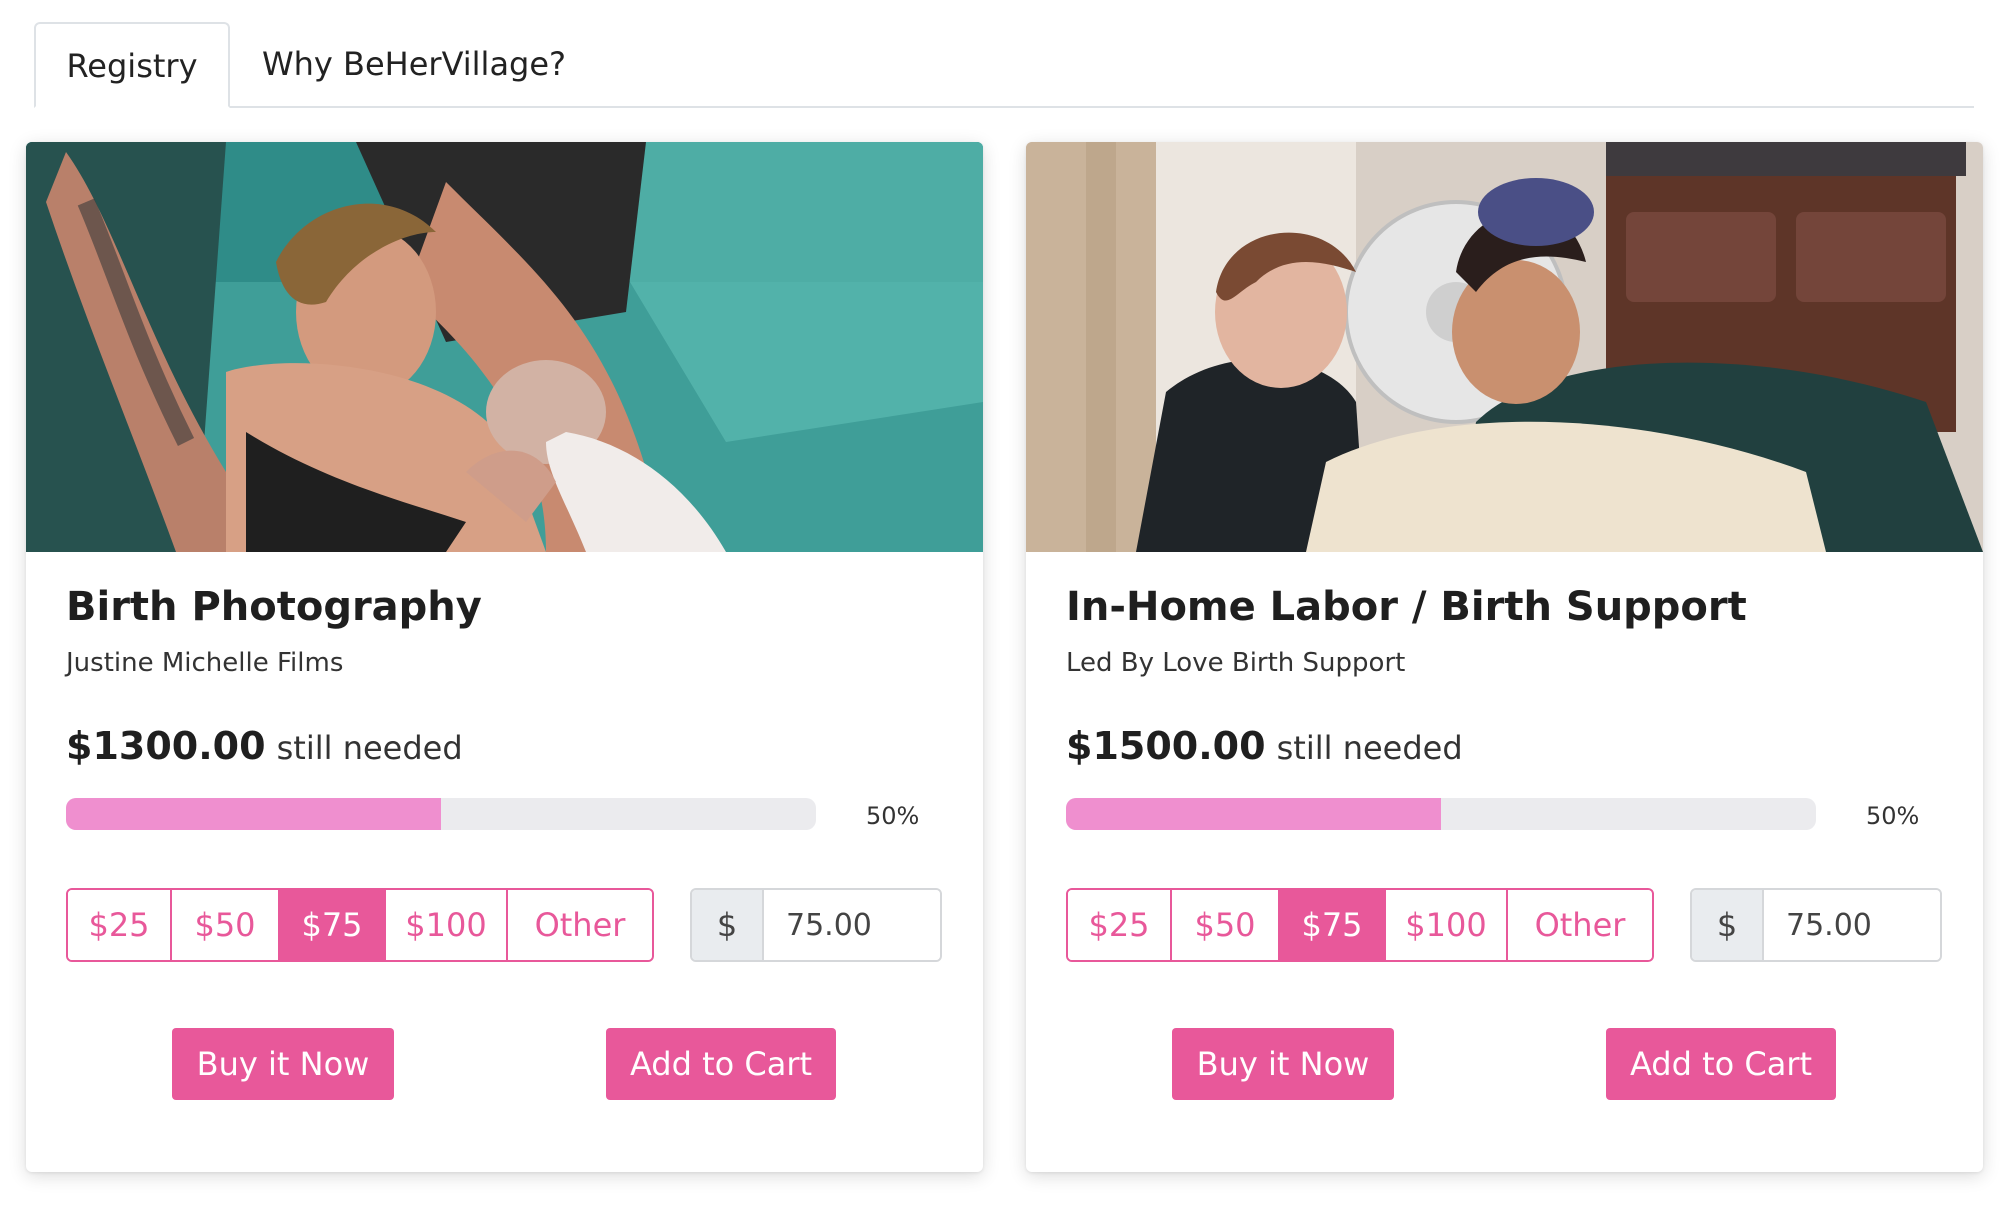 This screenshot has height=1222, width=2012. What do you see at coordinates (1406, 607) in the screenshot?
I see `card-title: In-Home Labor / Birth Support` at bounding box center [1406, 607].